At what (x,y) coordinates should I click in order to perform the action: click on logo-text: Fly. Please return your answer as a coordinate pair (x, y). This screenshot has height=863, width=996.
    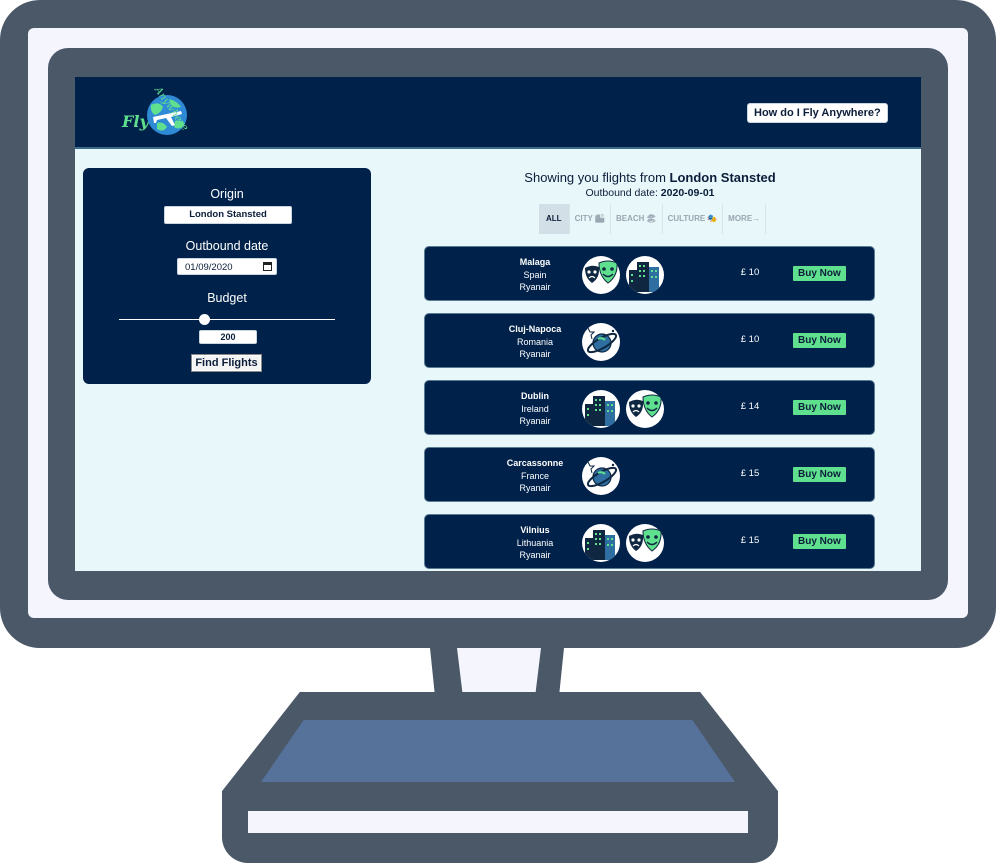
    Looking at the image, I should click on (135, 121).